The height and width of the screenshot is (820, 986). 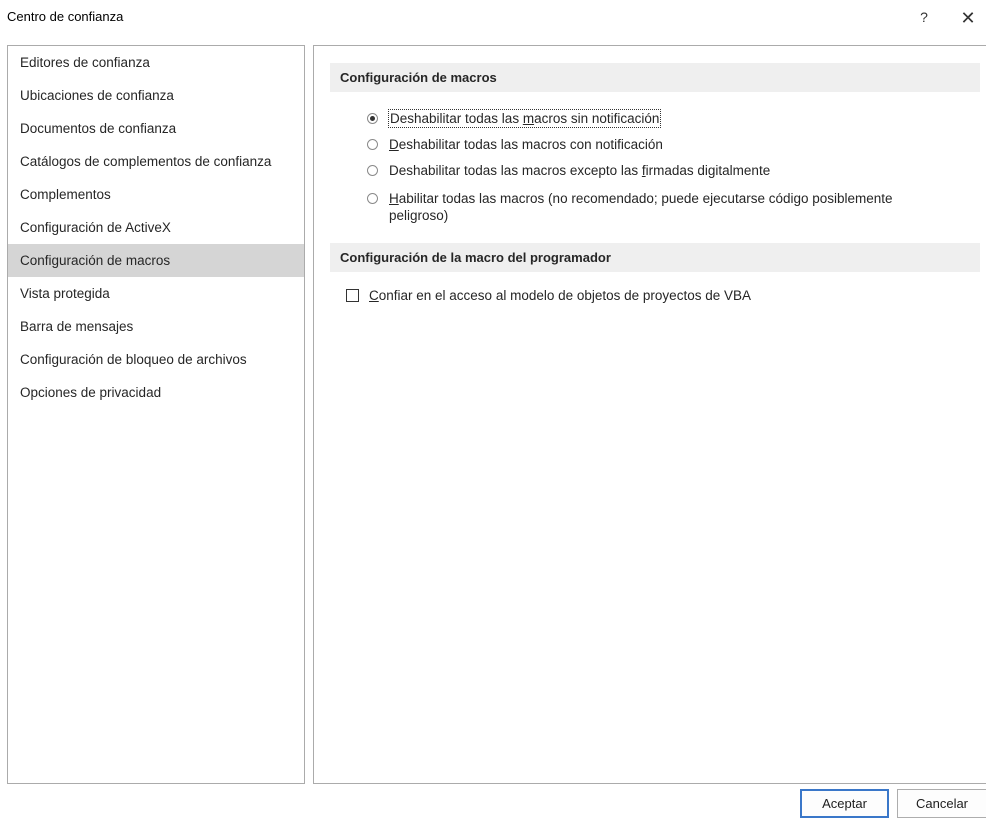 I want to click on sidebar-item-vista-protegida: Vista protegida, so click(x=156, y=293).